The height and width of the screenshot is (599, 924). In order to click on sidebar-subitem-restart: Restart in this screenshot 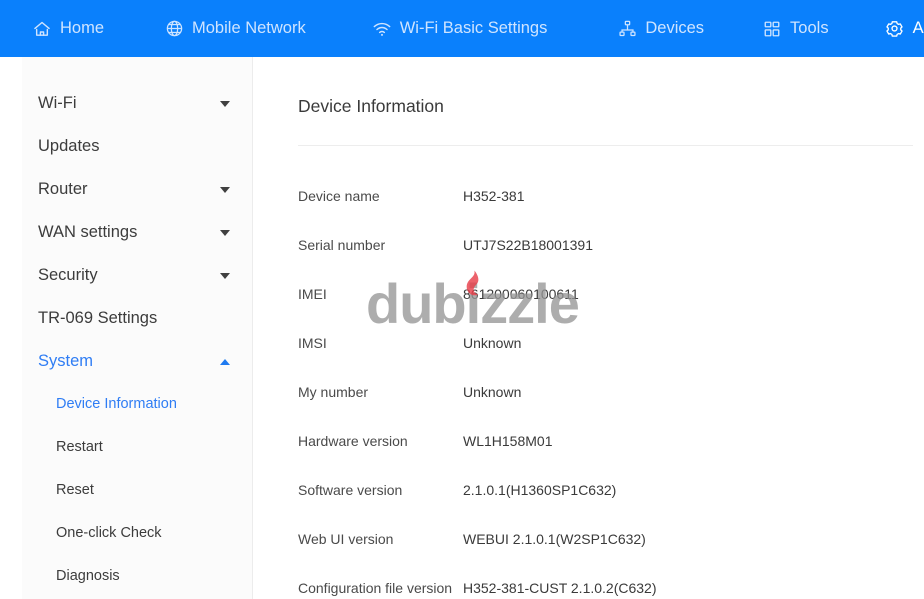, I will do `click(137, 447)`.